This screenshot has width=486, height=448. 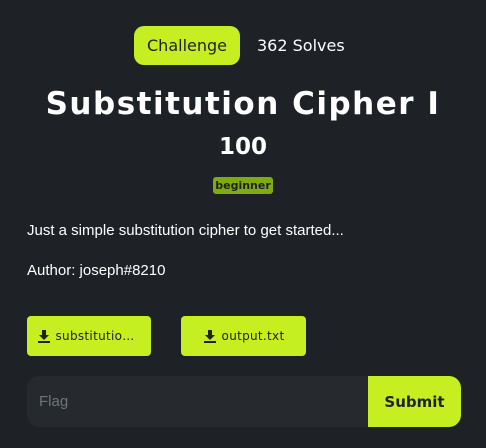 What do you see at coordinates (243, 104) in the screenshot?
I see `challenge-title: Substitution Cipher I` at bounding box center [243, 104].